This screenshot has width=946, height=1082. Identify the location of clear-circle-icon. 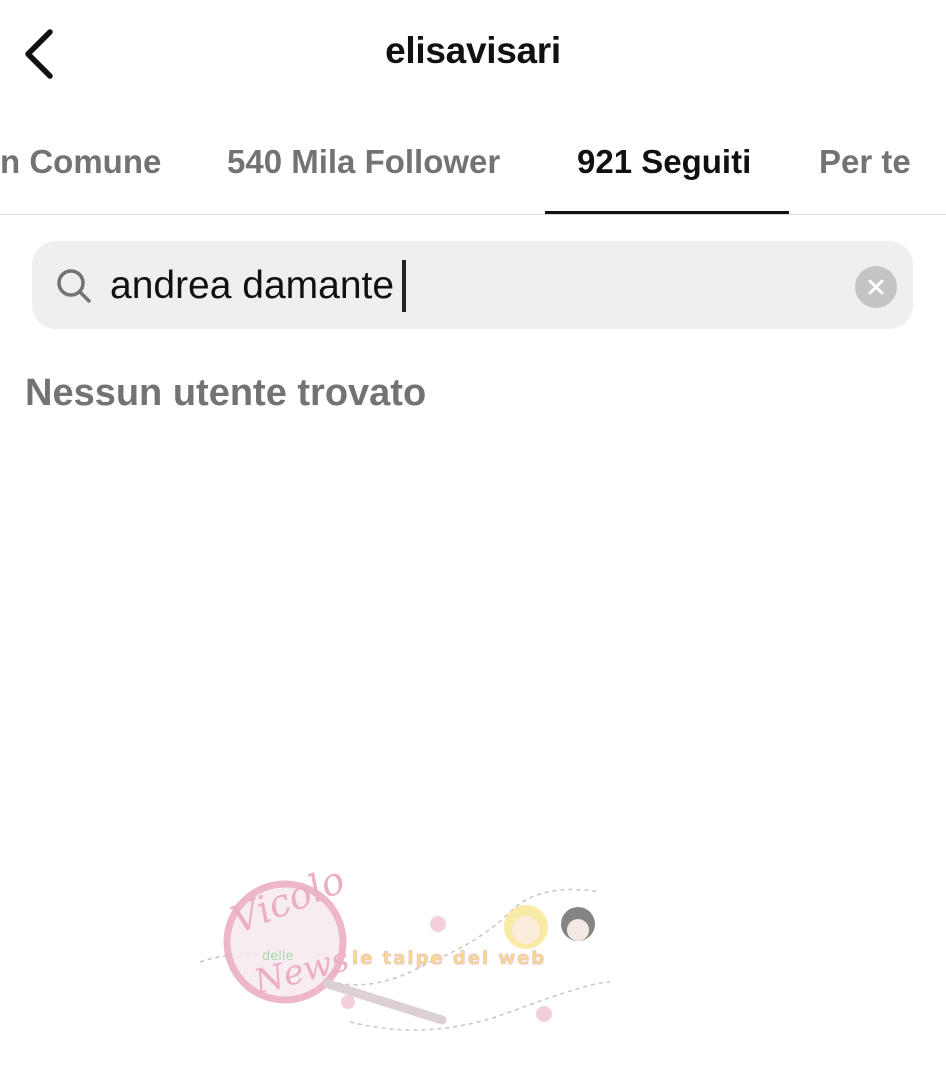
(876, 287).